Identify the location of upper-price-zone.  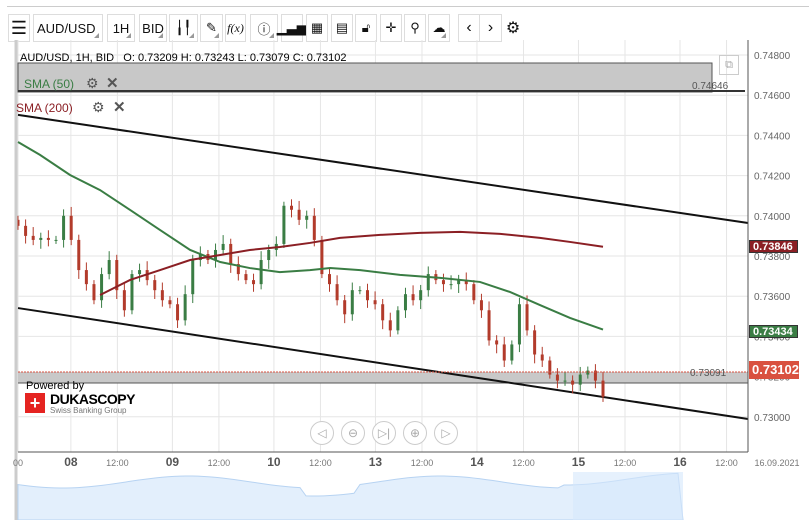
(365, 77).